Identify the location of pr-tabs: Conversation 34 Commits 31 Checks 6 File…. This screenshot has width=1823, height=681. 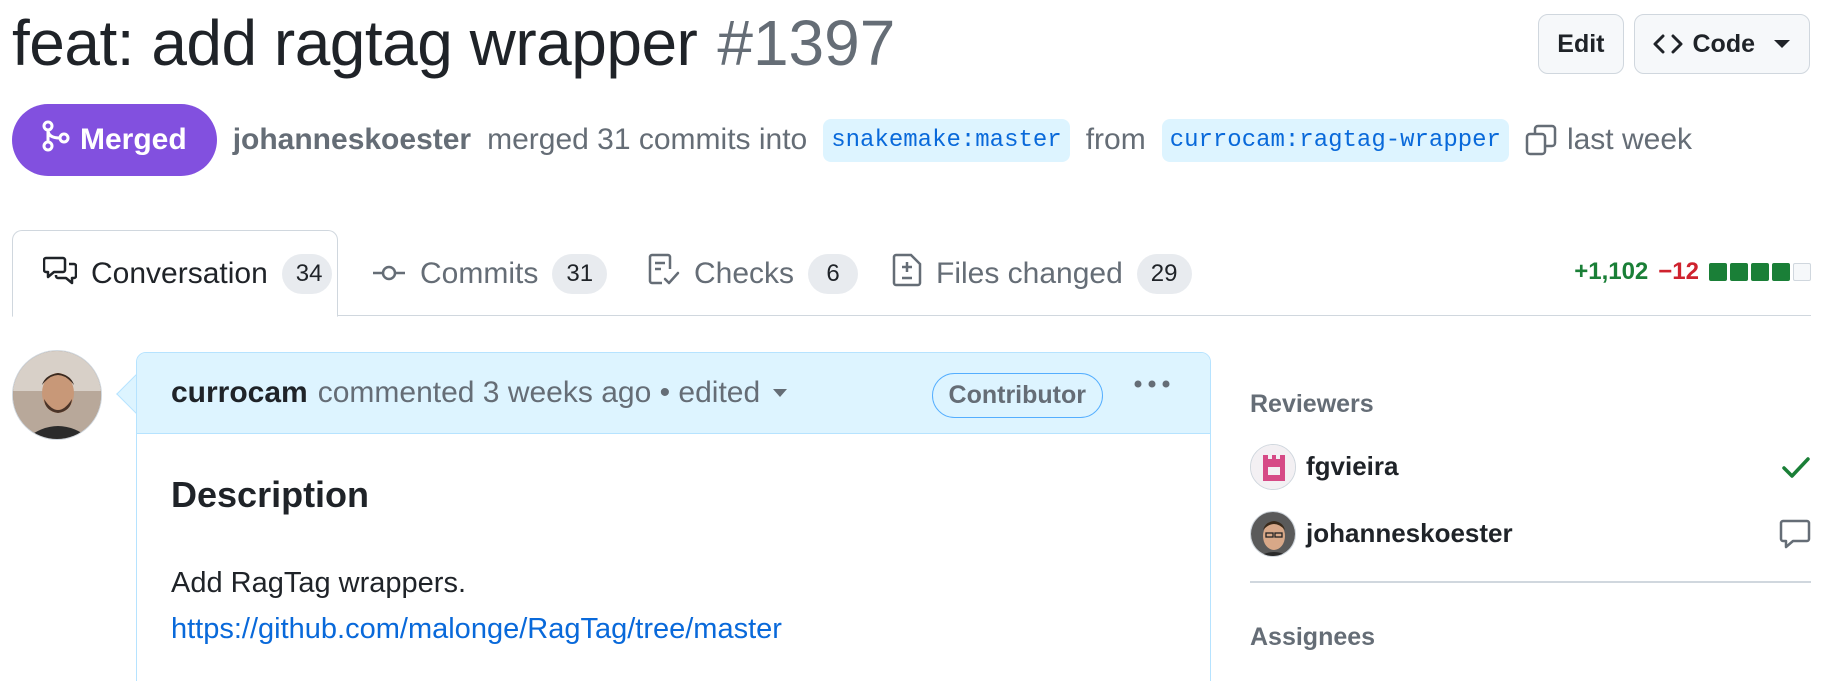
(911, 273).